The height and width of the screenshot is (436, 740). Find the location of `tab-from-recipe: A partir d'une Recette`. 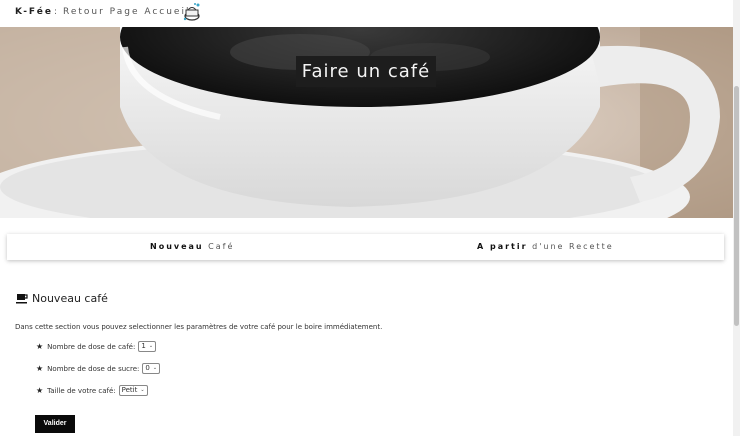

tab-from-recipe: A partir d'une Recette is located at coordinates (545, 246).